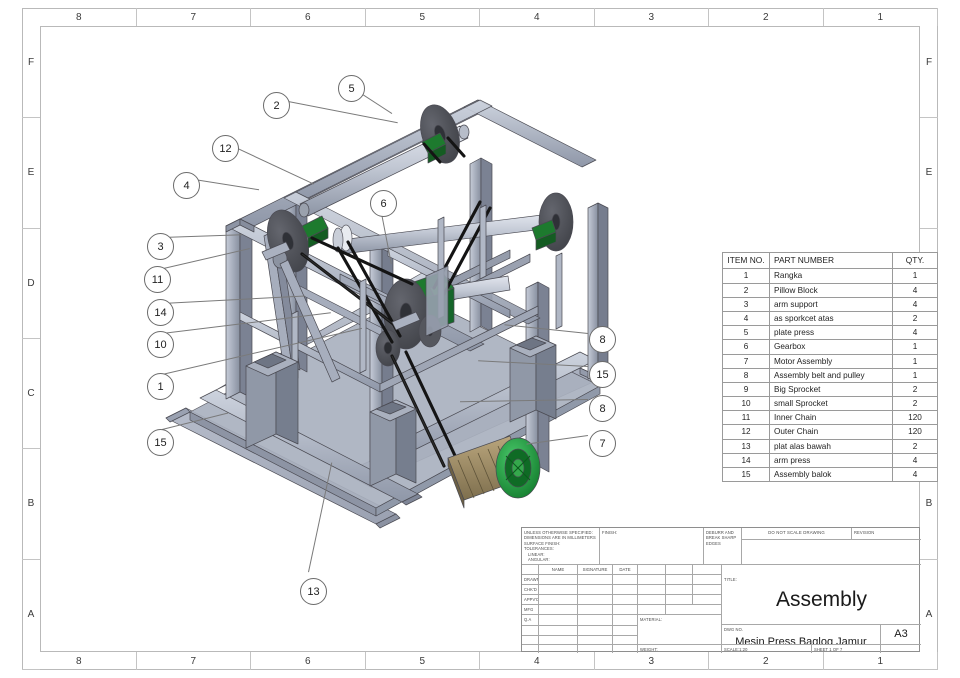  What do you see at coordinates (558, 649) in the screenshot?
I see `blank-row-3-b` at bounding box center [558, 649].